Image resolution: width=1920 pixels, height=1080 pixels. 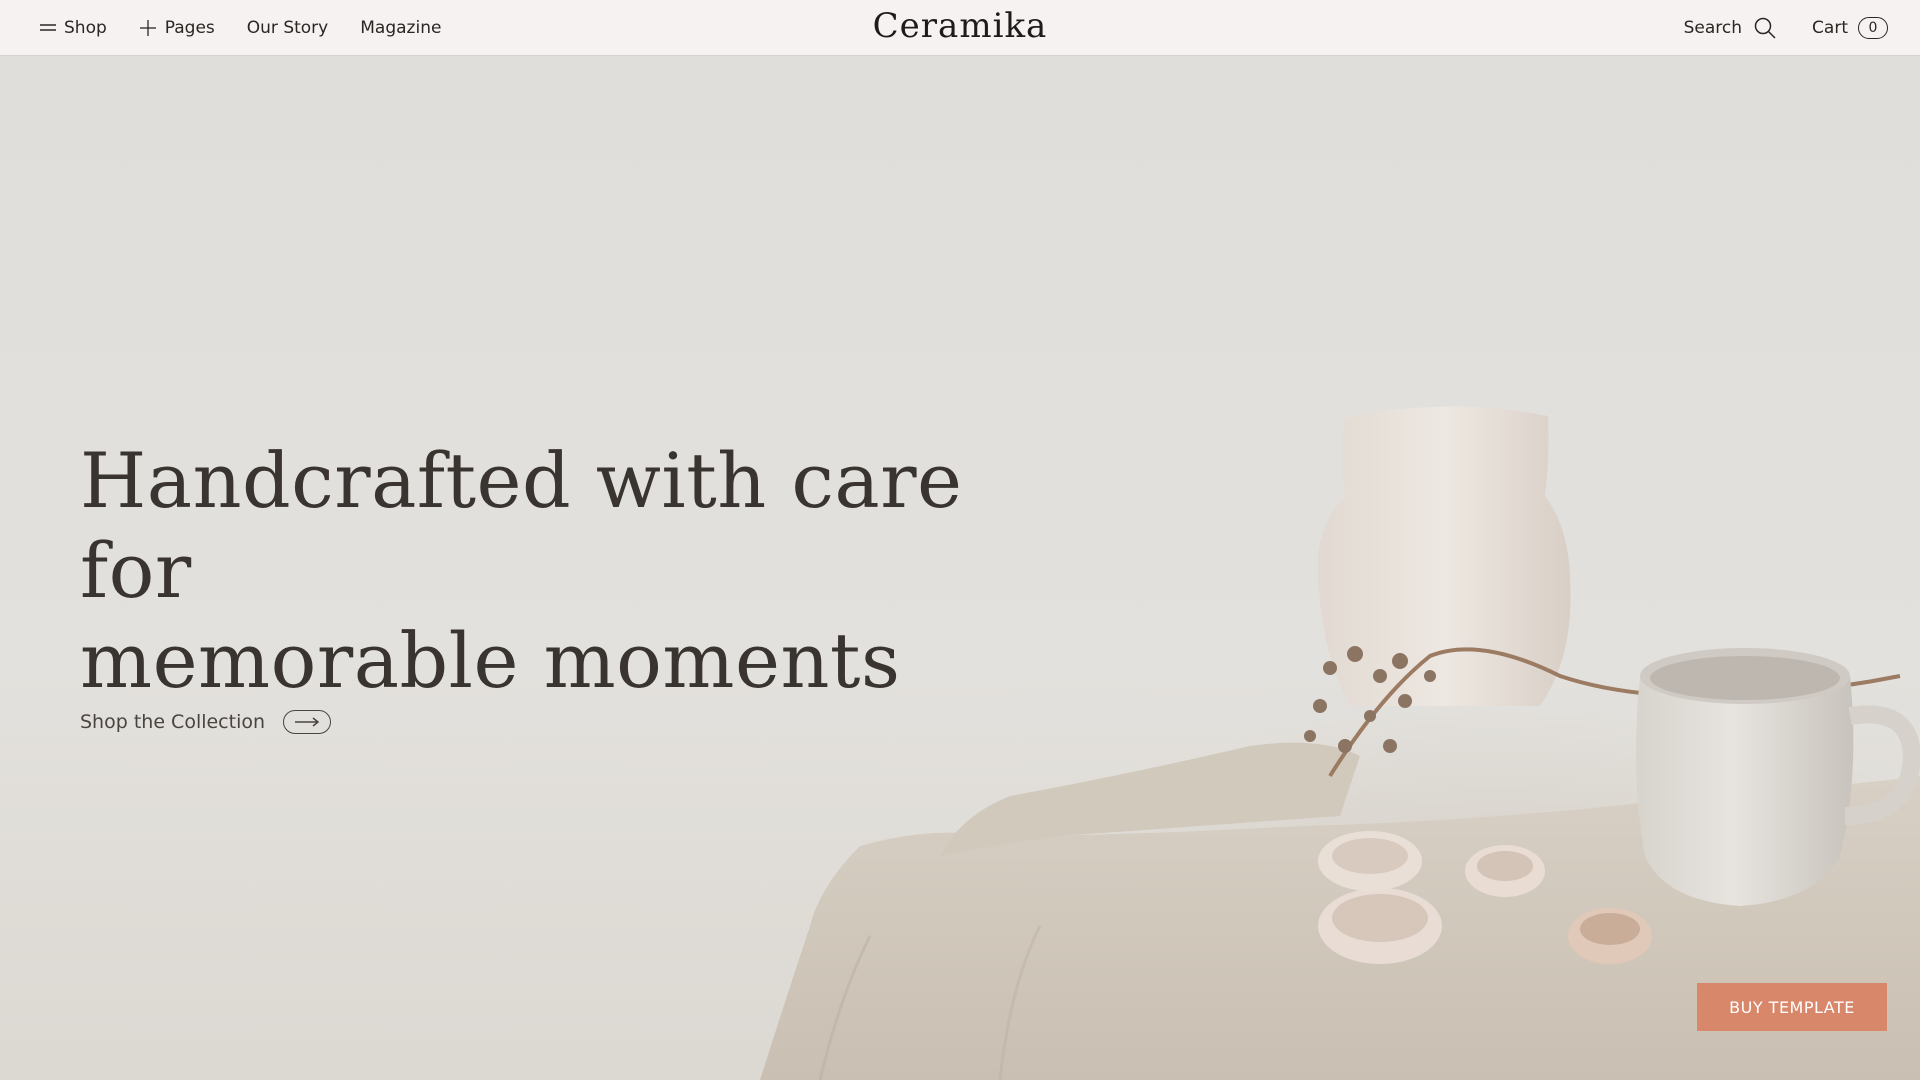 I want to click on shop-collection-label: Shop the Collection, so click(x=173, y=722).